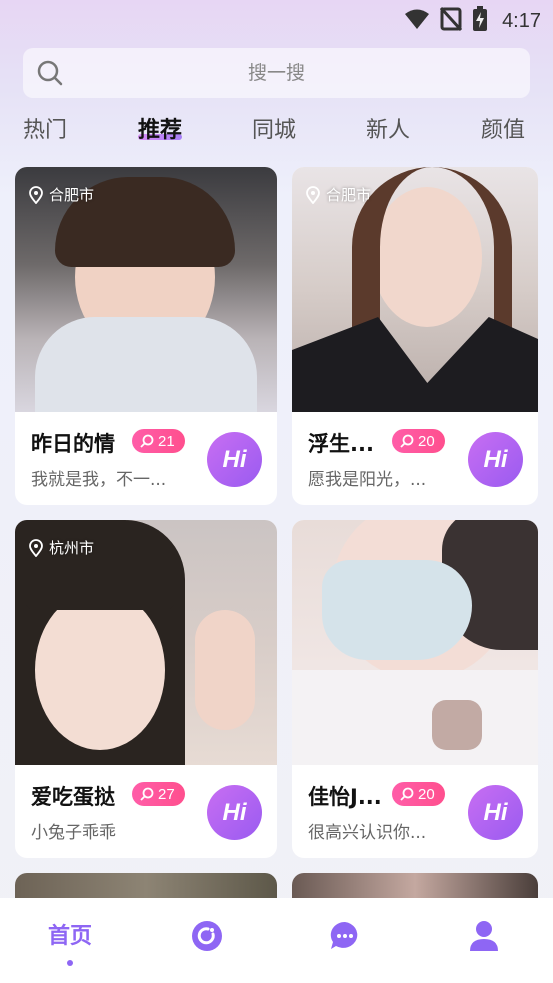 This screenshot has height=983, width=553. I want to click on tab-label: 推荐, so click(160, 130).